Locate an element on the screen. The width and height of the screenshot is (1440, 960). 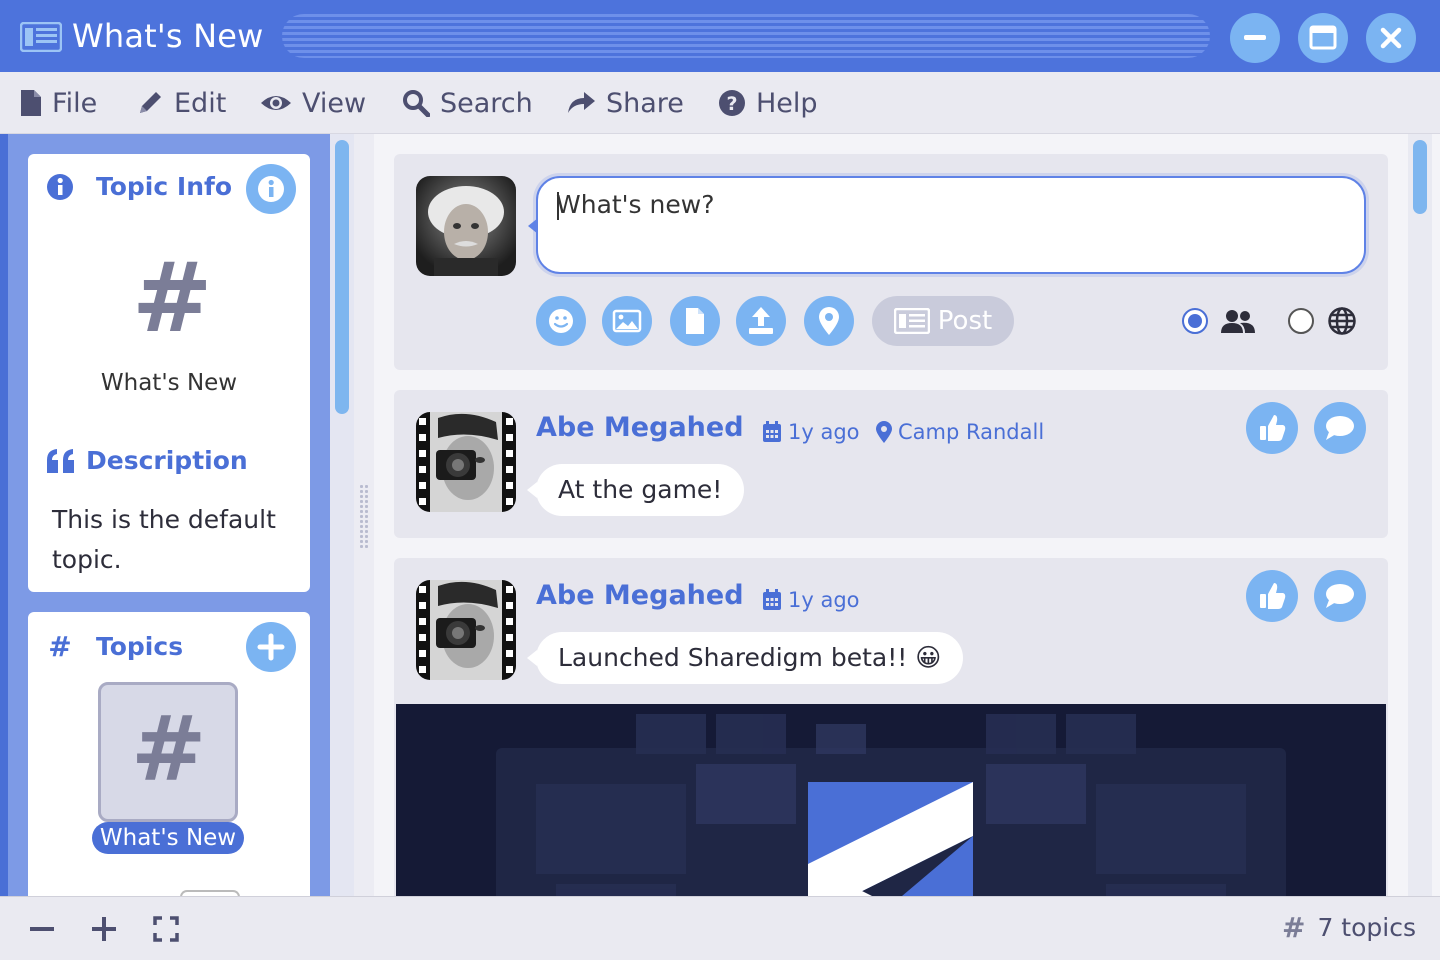
window-title: What's New is located at coordinates (168, 36).